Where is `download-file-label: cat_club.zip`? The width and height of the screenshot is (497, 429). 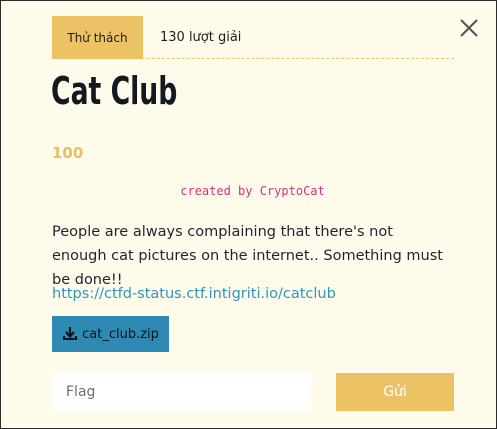 download-file-label: cat_club.zip is located at coordinates (120, 334).